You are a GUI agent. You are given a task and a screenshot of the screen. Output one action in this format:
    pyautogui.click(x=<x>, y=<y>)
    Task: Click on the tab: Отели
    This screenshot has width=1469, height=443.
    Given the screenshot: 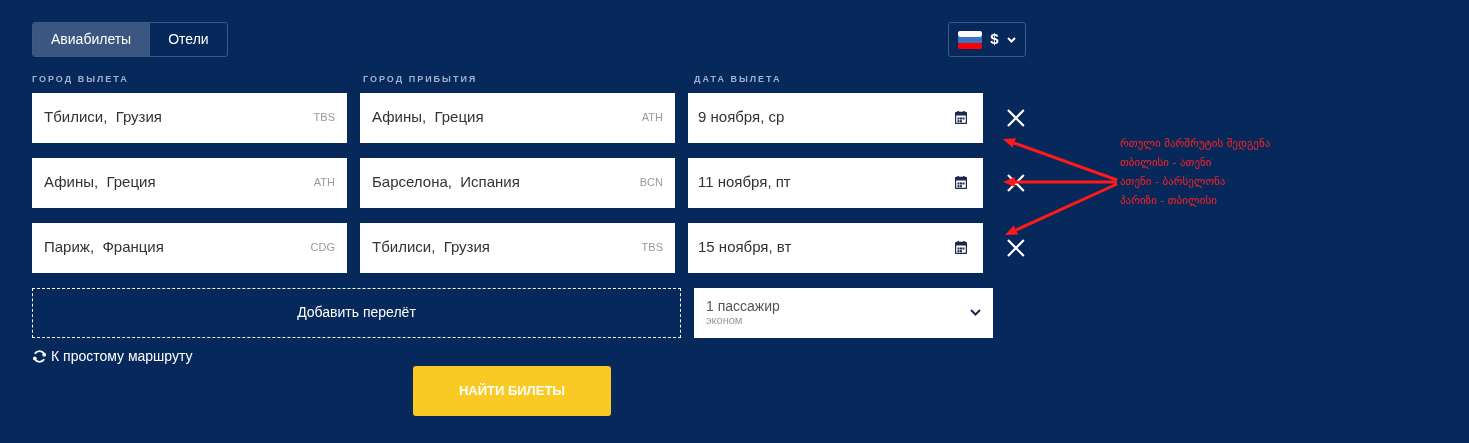 What is the action you would take?
    pyautogui.click(x=188, y=39)
    